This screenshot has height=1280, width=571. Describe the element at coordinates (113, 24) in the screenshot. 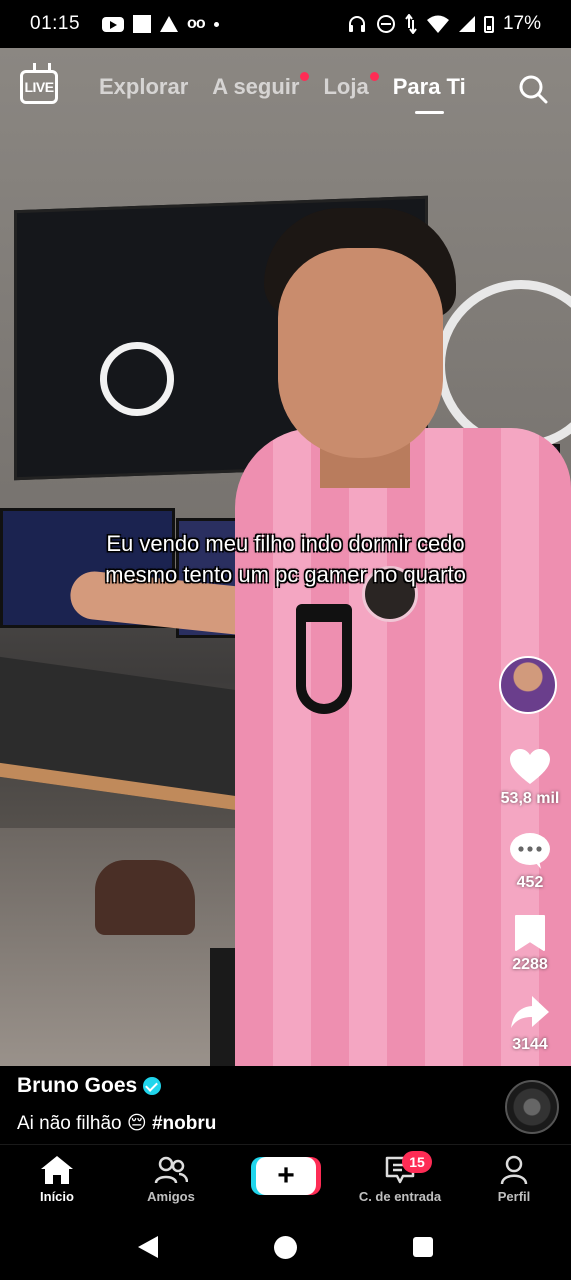

I see `youtube-icon` at that location.